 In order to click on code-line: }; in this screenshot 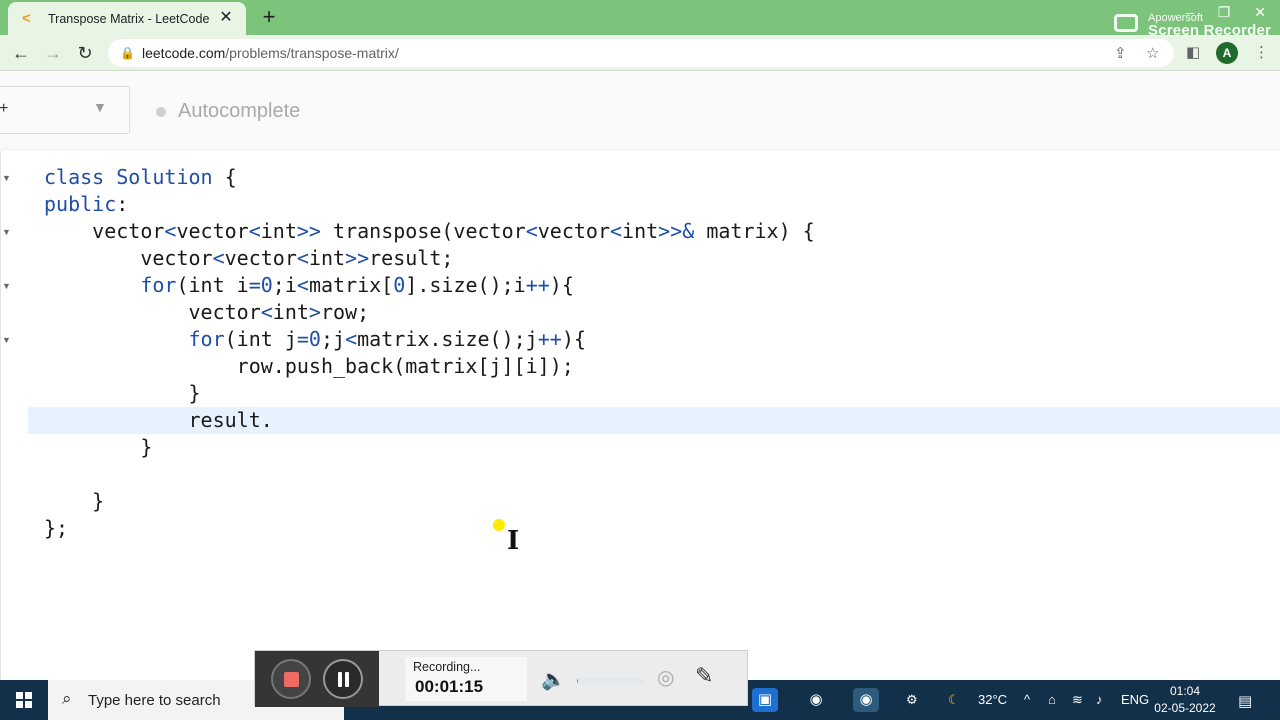, I will do `click(56, 528)`.